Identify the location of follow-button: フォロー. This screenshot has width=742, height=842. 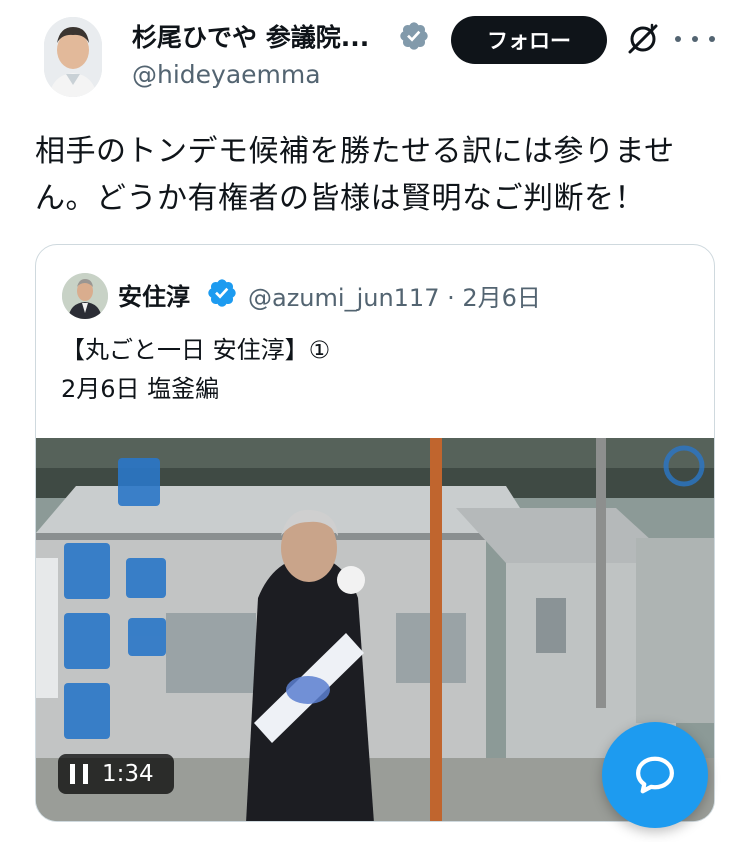
(529, 40).